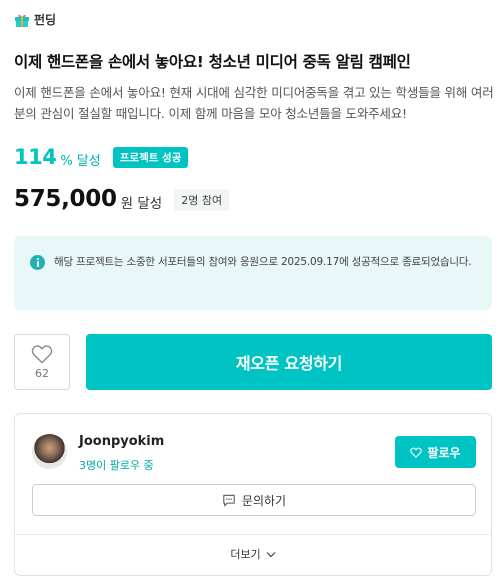  What do you see at coordinates (80, 161) in the screenshot?
I see `rate-unit: % 달성` at bounding box center [80, 161].